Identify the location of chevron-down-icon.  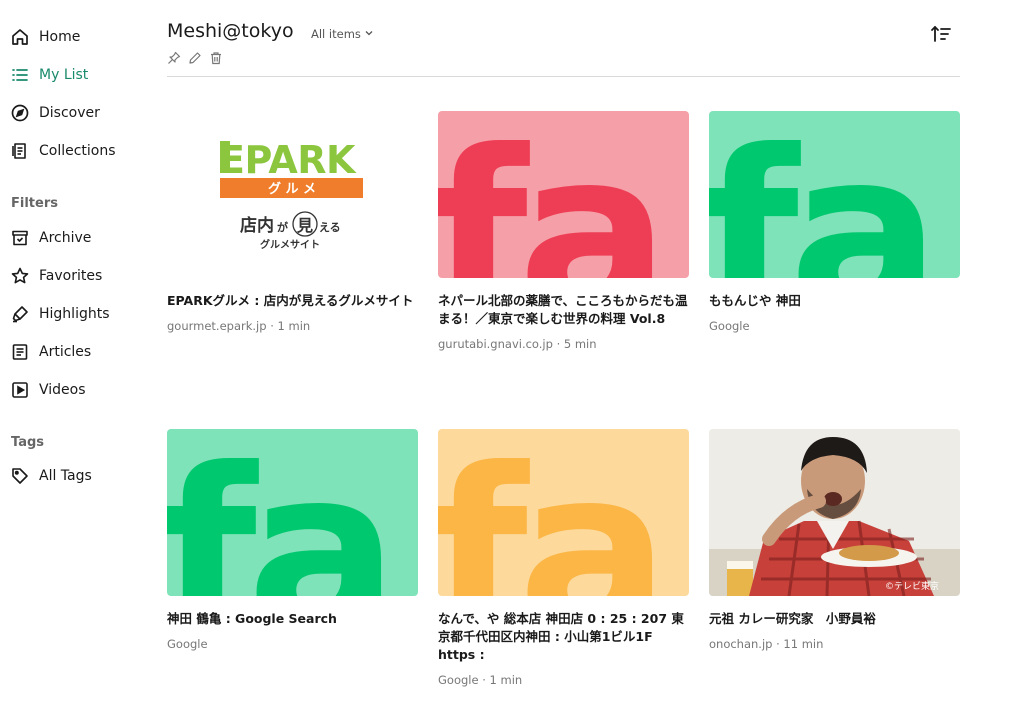
(367, 34).